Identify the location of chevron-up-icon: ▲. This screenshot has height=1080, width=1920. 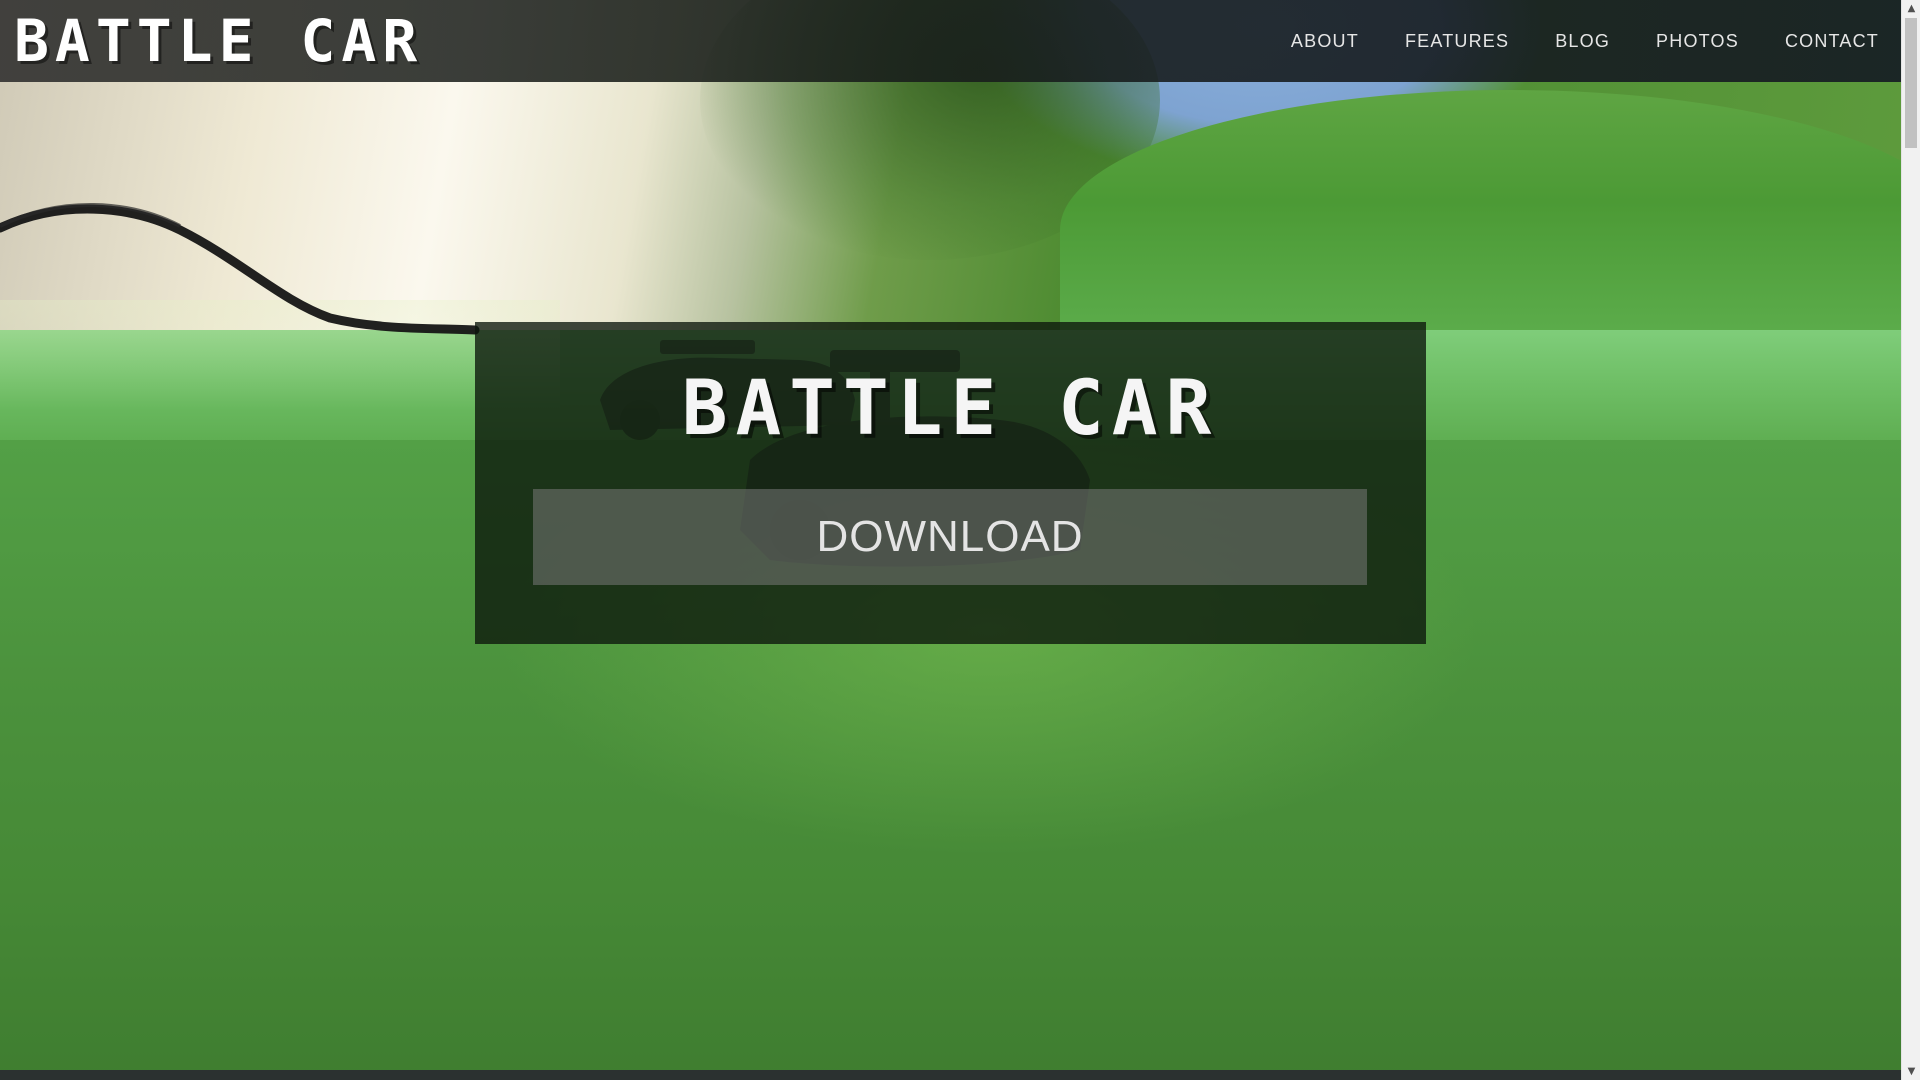
(1911, 8).